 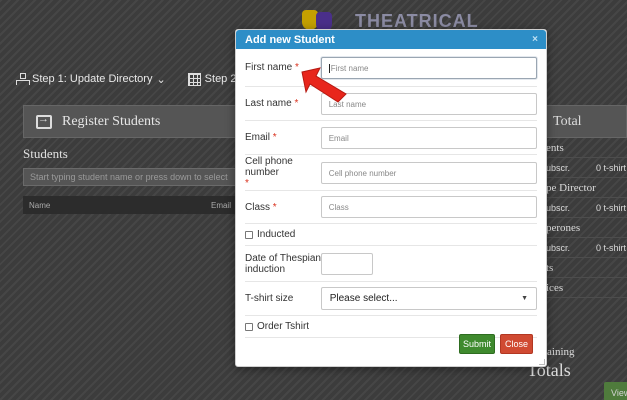 What do you see at coordinates (23, 79) in the screenshot?
I see `sitemap-icon` at bounding box center [23, 79].